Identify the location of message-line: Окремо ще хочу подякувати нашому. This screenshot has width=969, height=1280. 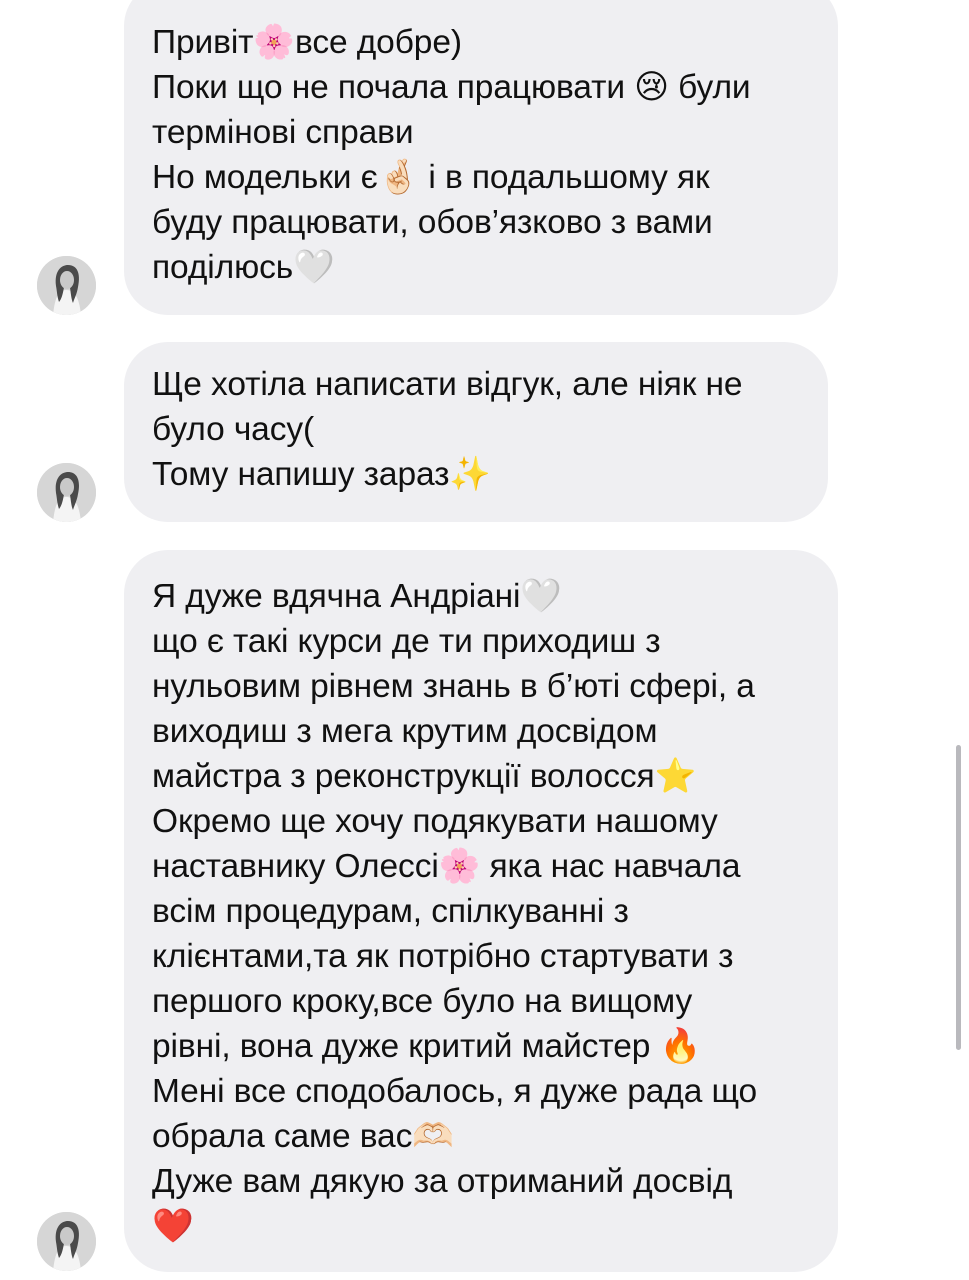
(435, 821).